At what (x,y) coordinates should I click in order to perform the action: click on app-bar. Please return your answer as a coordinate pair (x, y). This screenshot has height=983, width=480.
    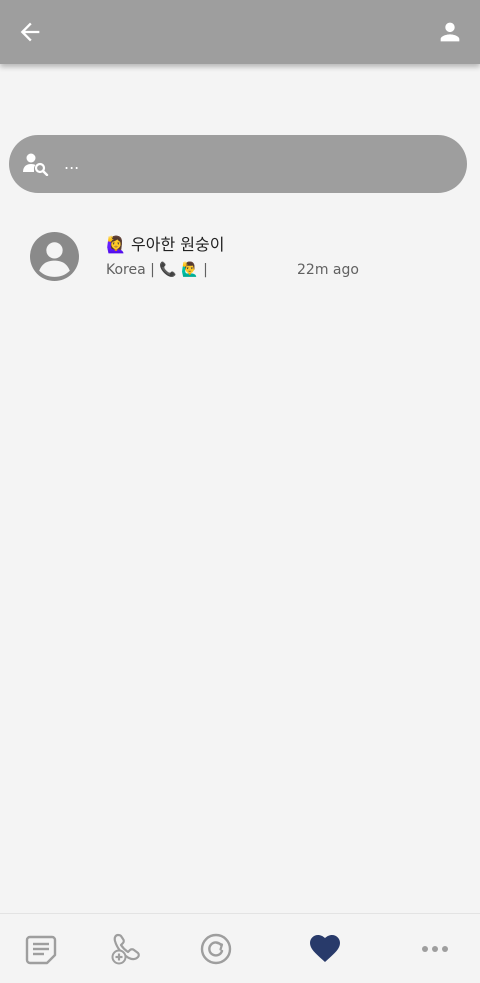
    Looking at the image, I should click on (240, 32).